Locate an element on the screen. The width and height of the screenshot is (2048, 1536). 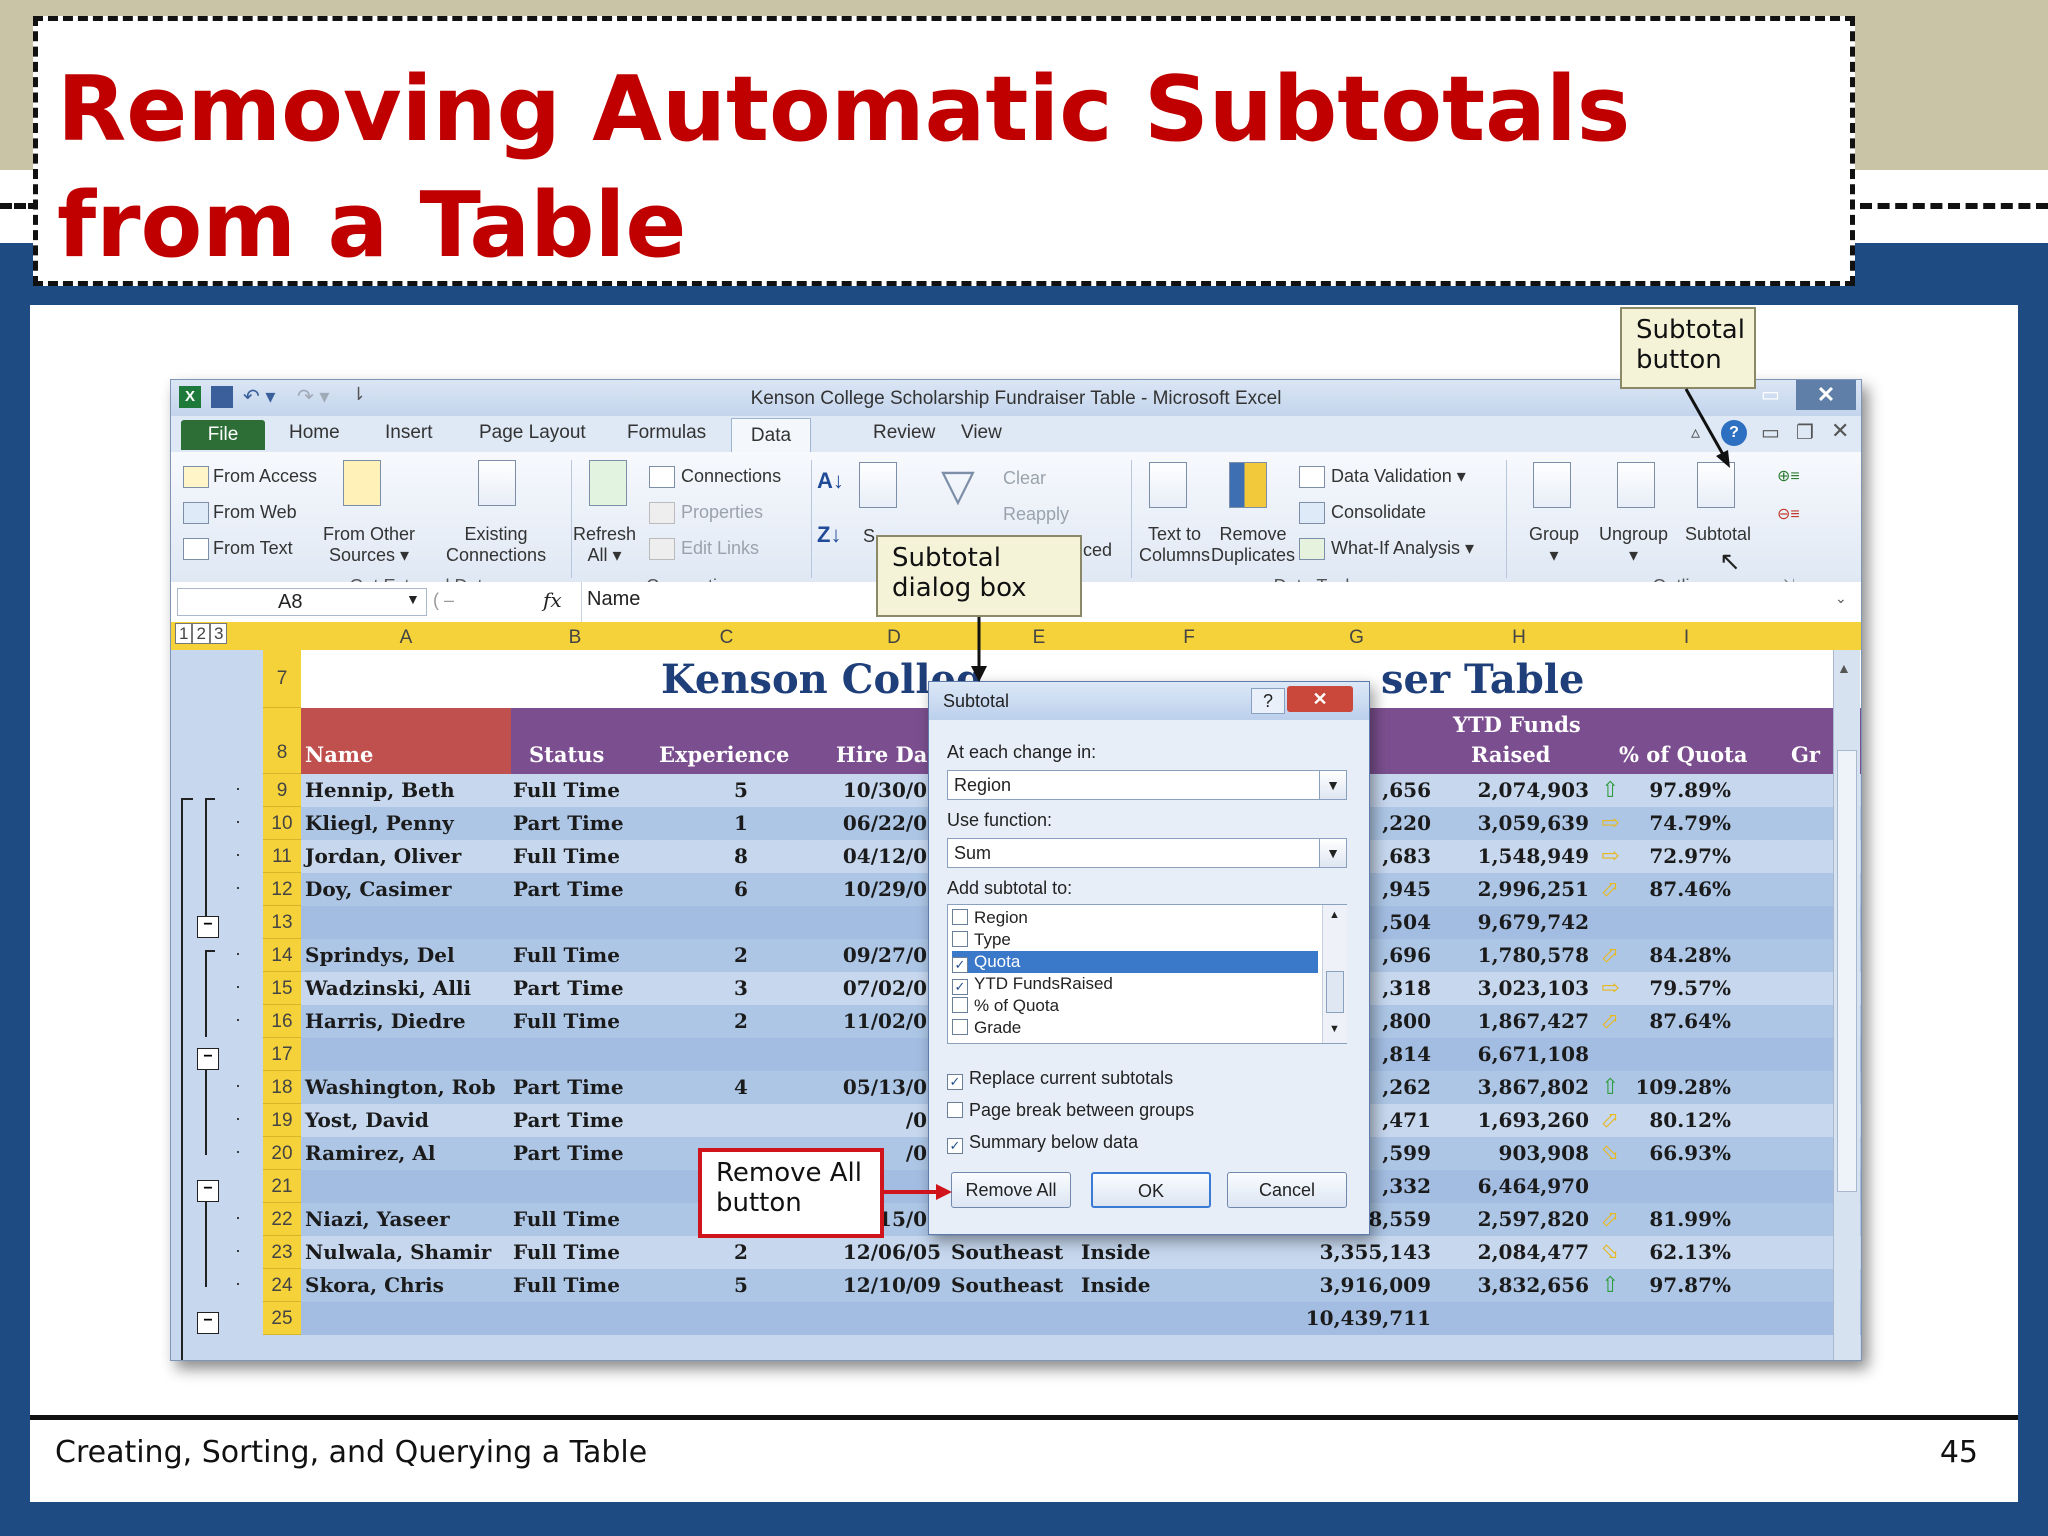
page-number: 45 is located at coordinates (1958, 1452).